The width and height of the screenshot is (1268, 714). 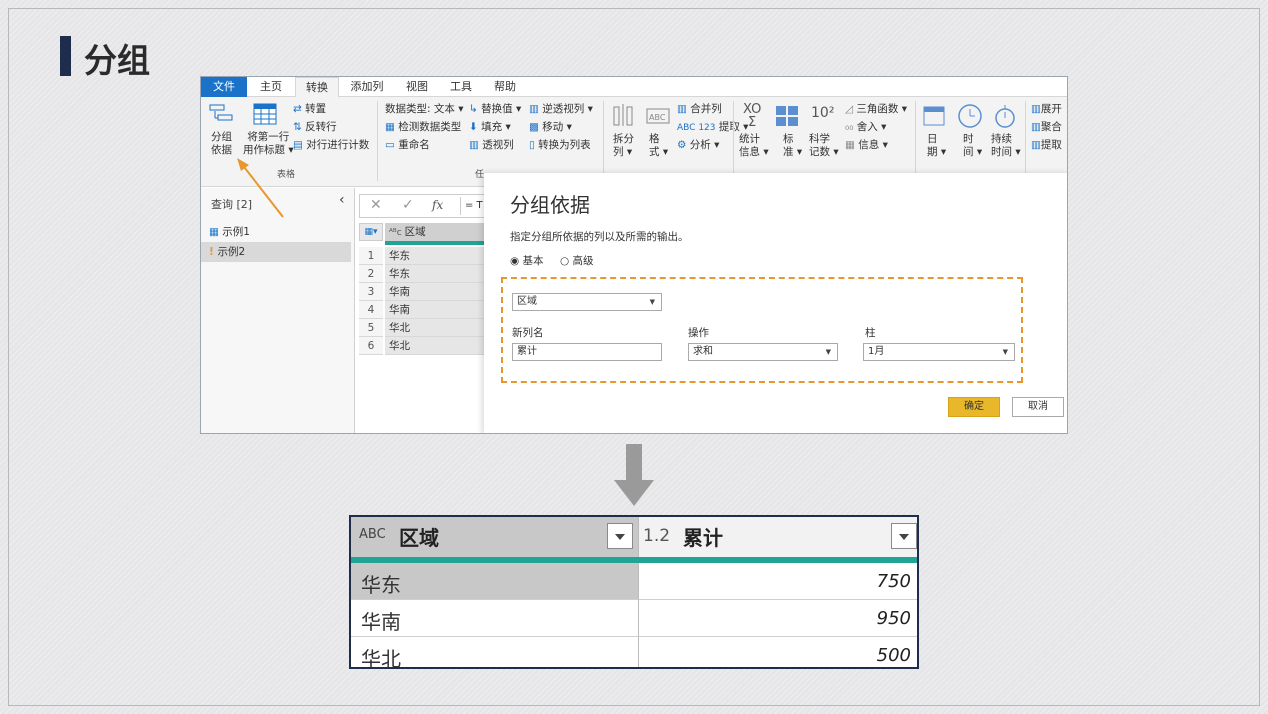 I want to click on result-col1-label: 区域, so click(x=419, y=538).